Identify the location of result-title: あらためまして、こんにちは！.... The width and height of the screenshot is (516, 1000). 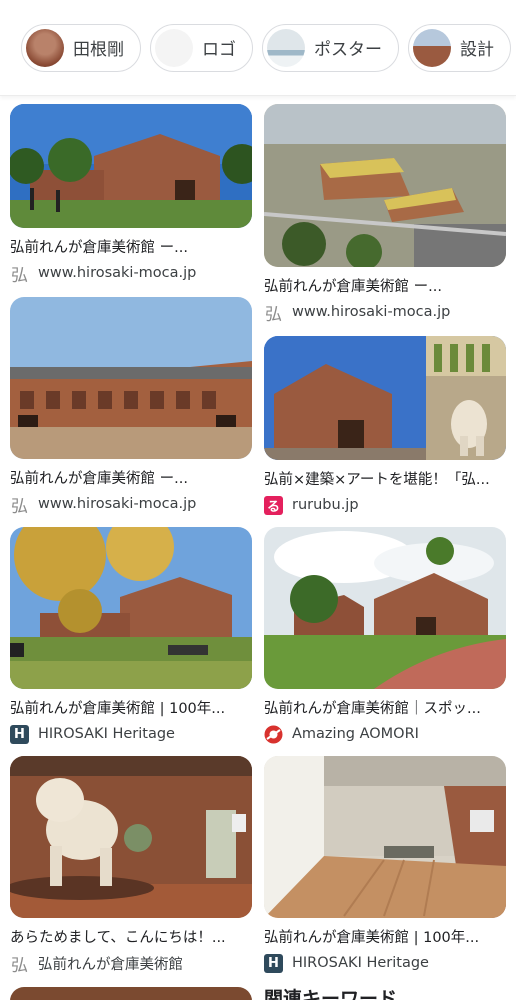
(131, 936).